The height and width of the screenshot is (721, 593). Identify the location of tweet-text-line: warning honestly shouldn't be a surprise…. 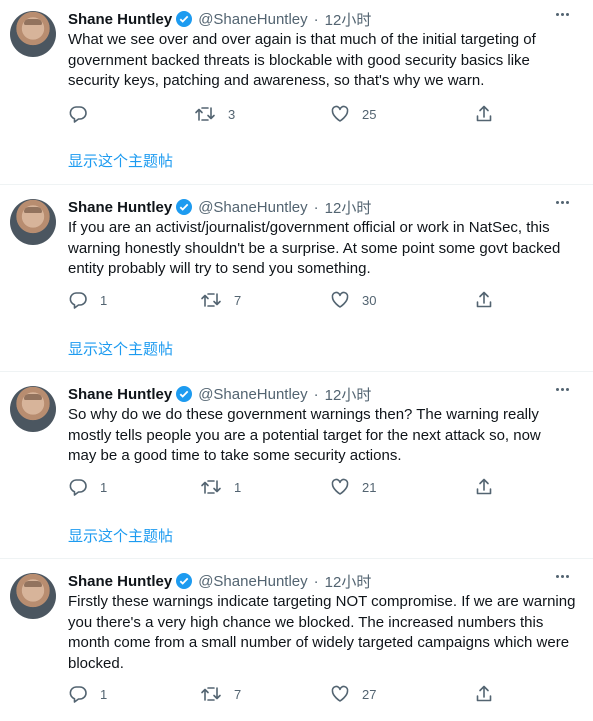
(314, 248).